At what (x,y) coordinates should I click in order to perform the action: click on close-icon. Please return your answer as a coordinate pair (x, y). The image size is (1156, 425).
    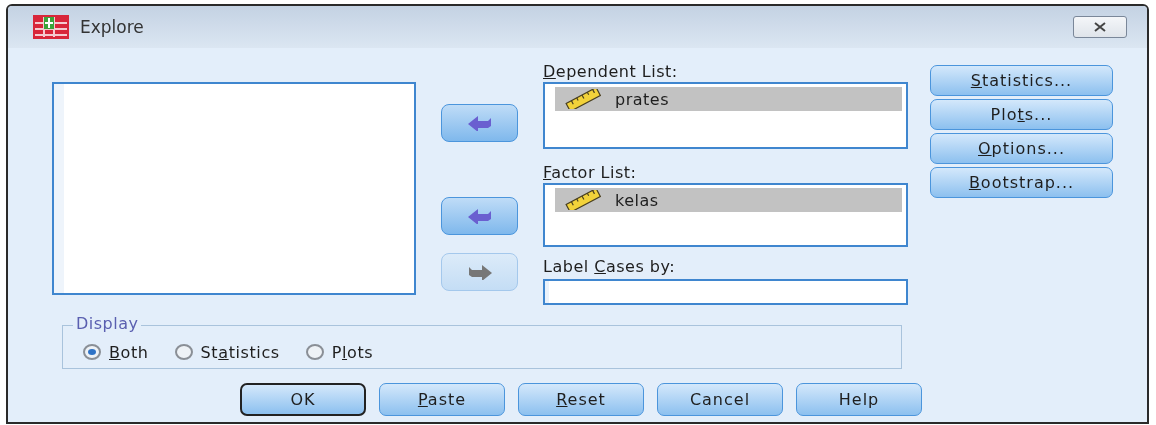
    Looking at the image, I should click on (1100, 27).